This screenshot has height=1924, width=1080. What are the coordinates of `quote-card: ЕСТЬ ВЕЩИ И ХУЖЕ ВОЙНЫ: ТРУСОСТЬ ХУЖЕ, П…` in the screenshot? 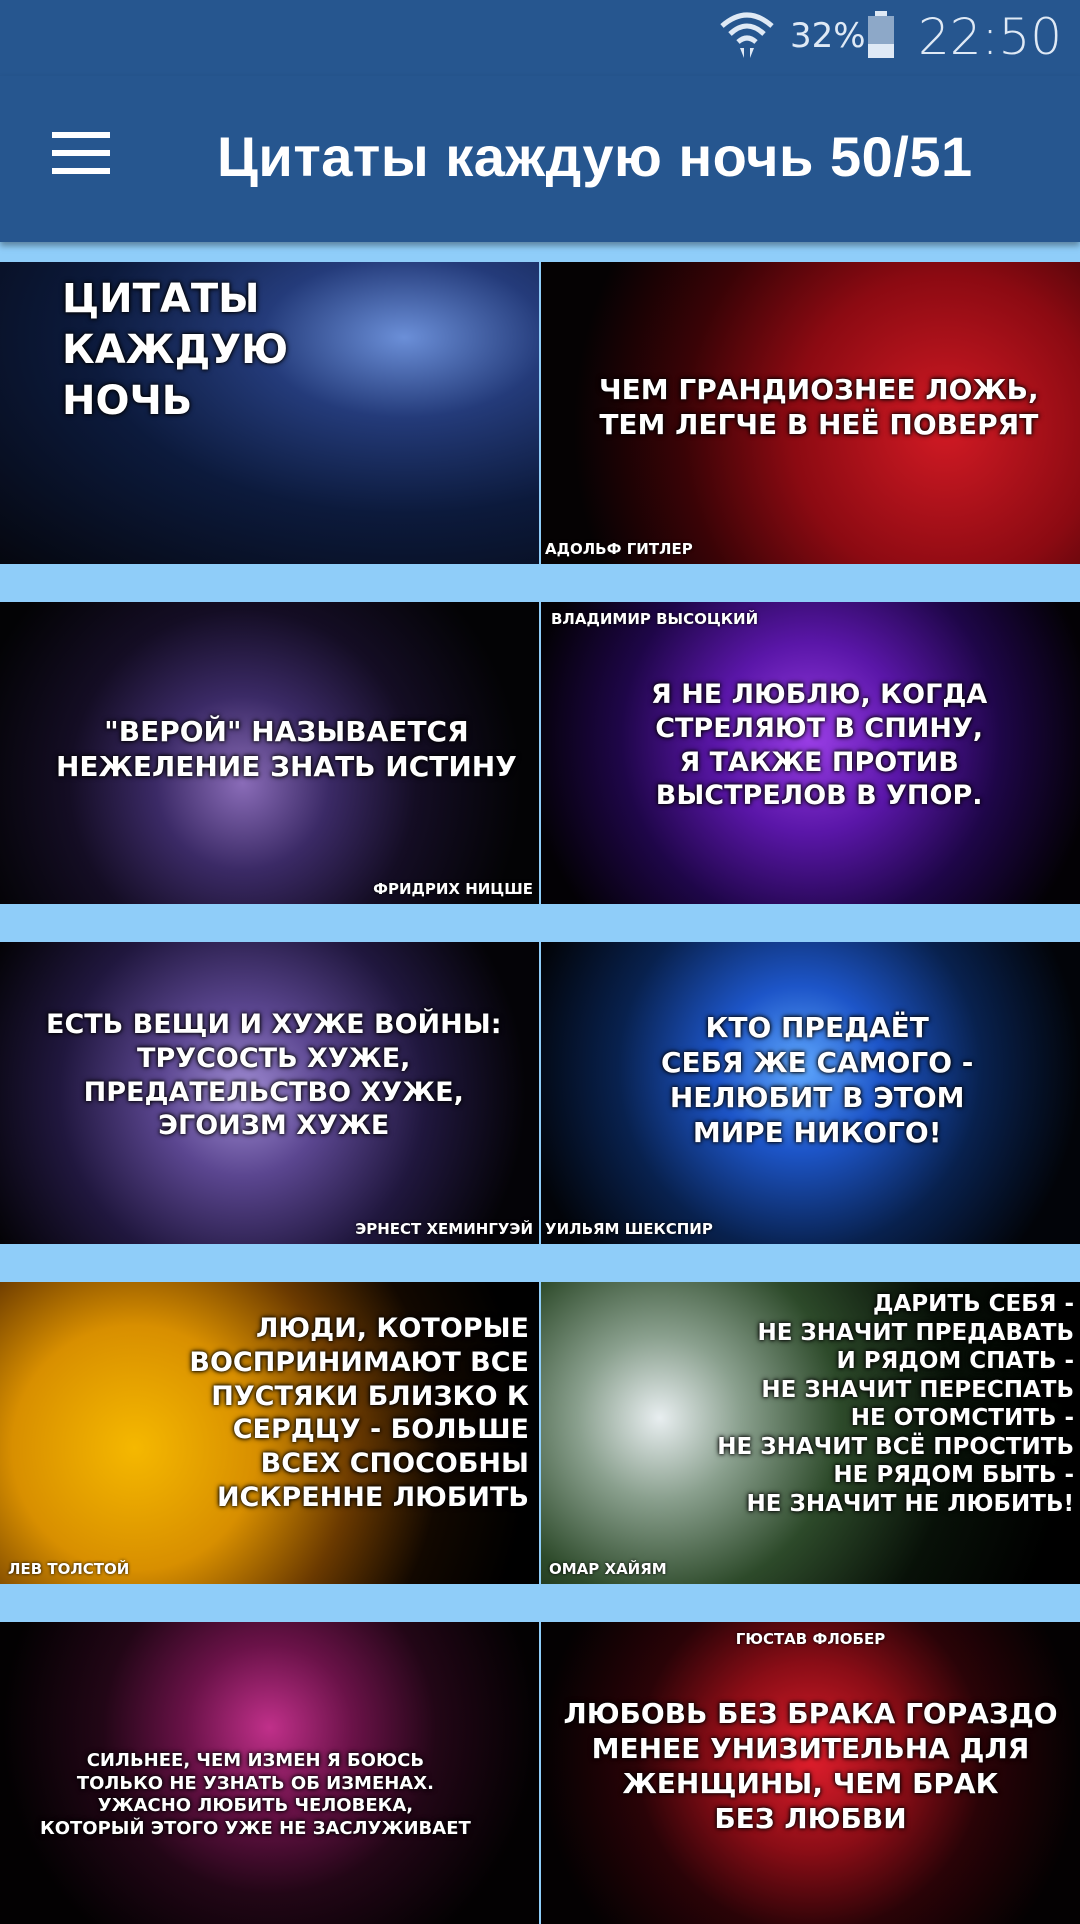 It's located at (269, 1093).